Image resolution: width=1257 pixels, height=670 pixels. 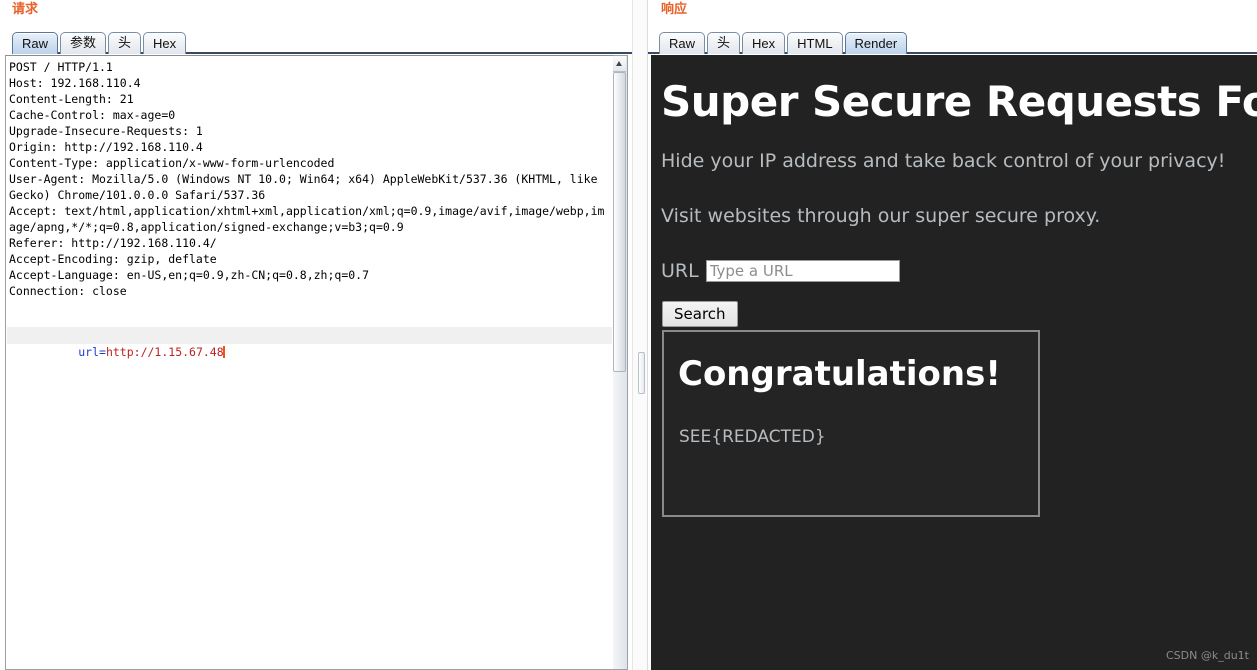 I want to click on response-tab-render: Render, so click(x=876, y=43).